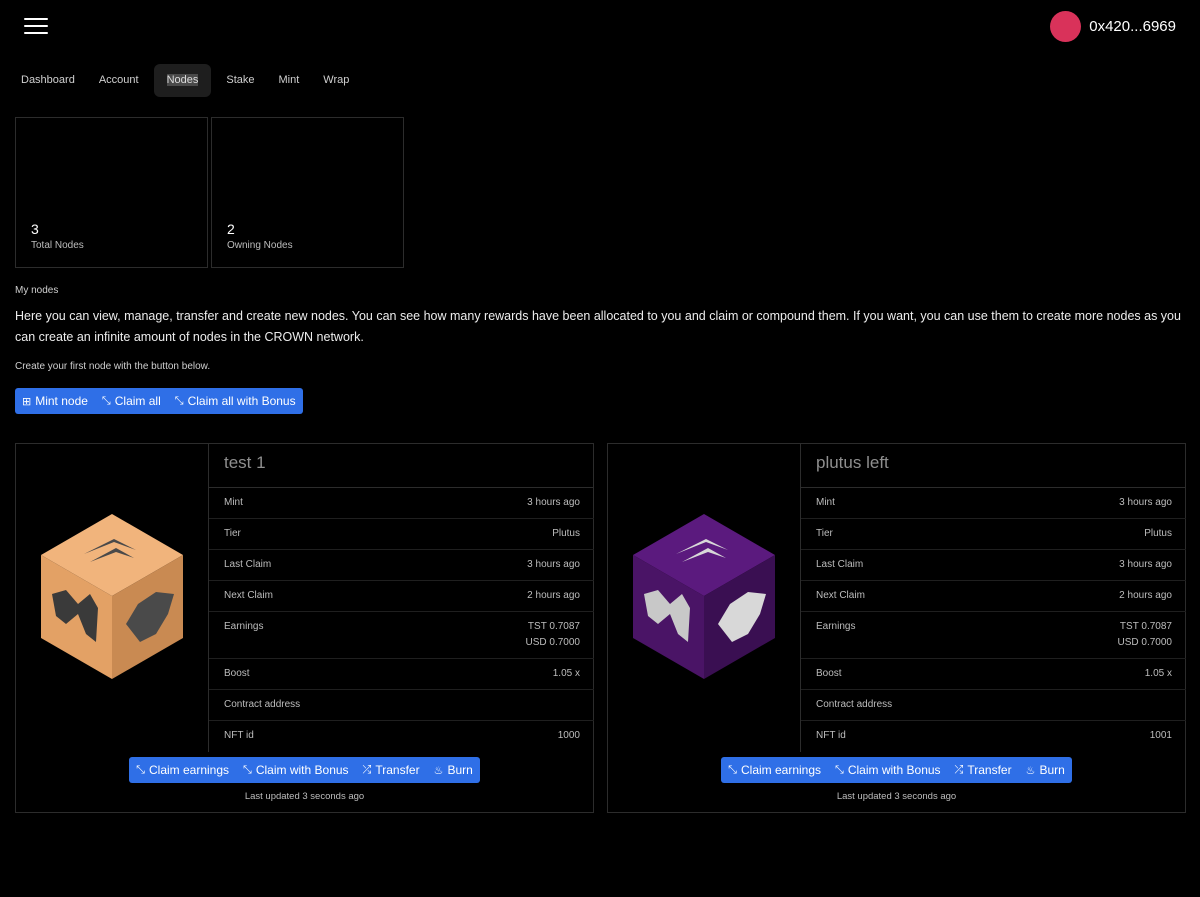 The image size is (1200, 897). Describe the element at coordinates (304, 796) in the screenshot. I see `last-updated-text: Last updated 3 seconds ago` at that location.